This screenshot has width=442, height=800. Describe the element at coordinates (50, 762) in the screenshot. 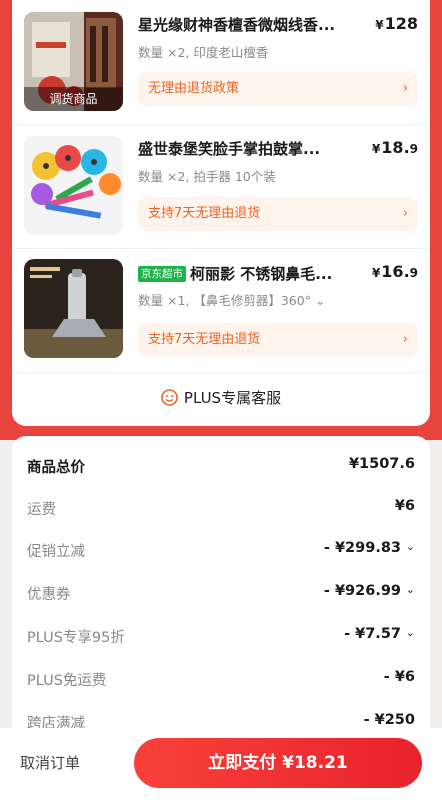

I see `cancel-order-button: 取消订单` at that location.